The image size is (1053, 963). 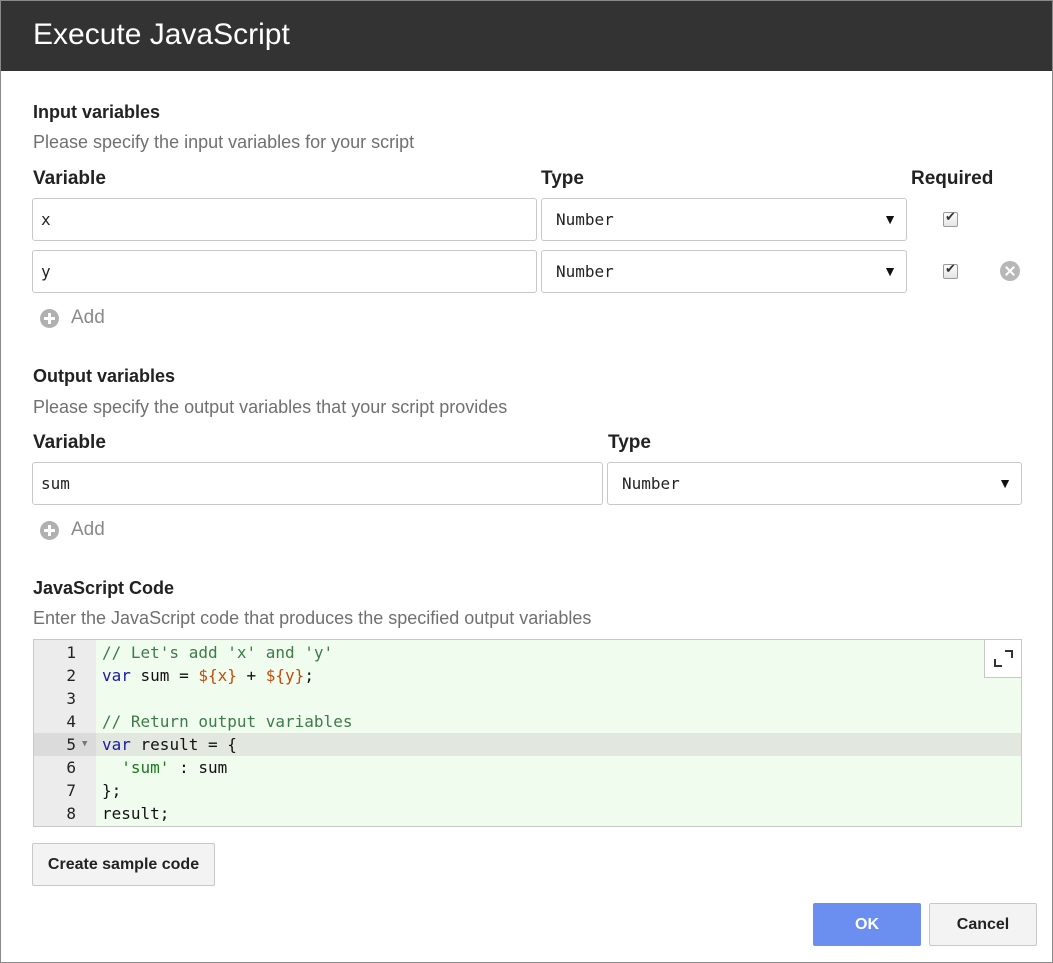 What do you see at coordinates (629, 442) in the screenshot?
I see `output-type-header: Type` at bounding box center [629, 442].